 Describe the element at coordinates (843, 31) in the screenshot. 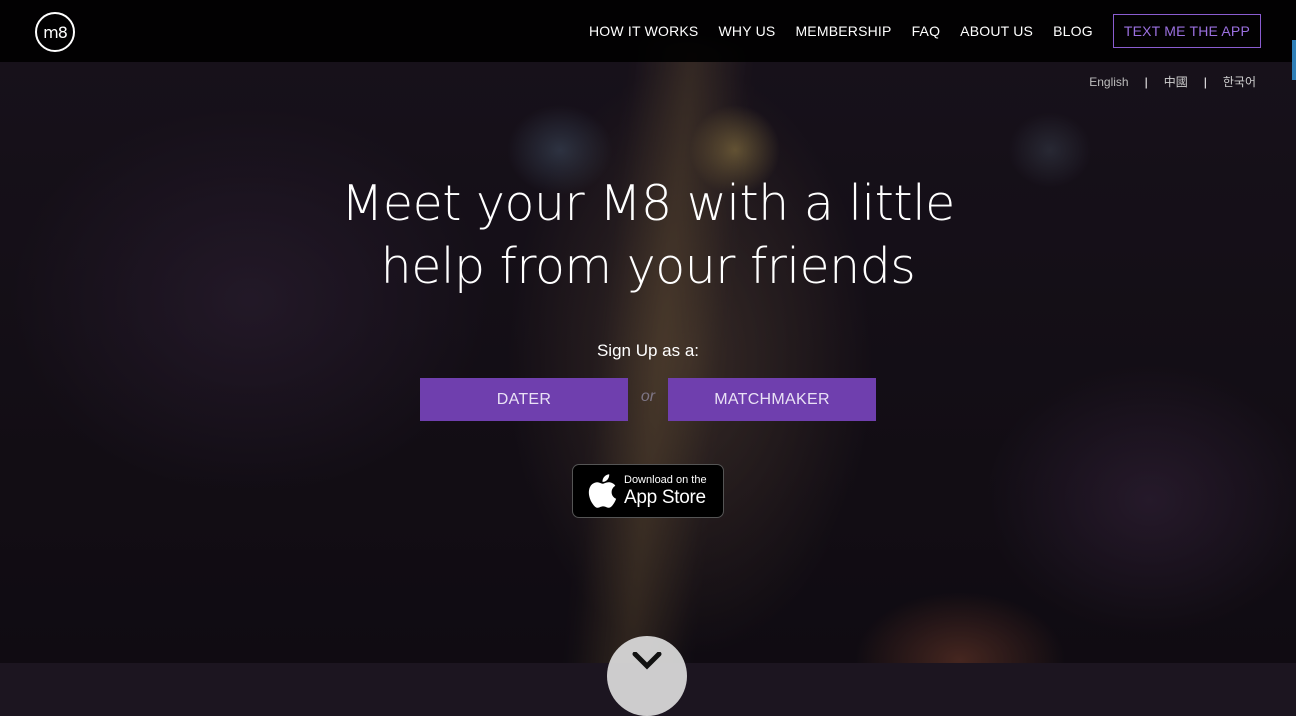

I see `nav-membership: MEMBERSHIP` at that location.